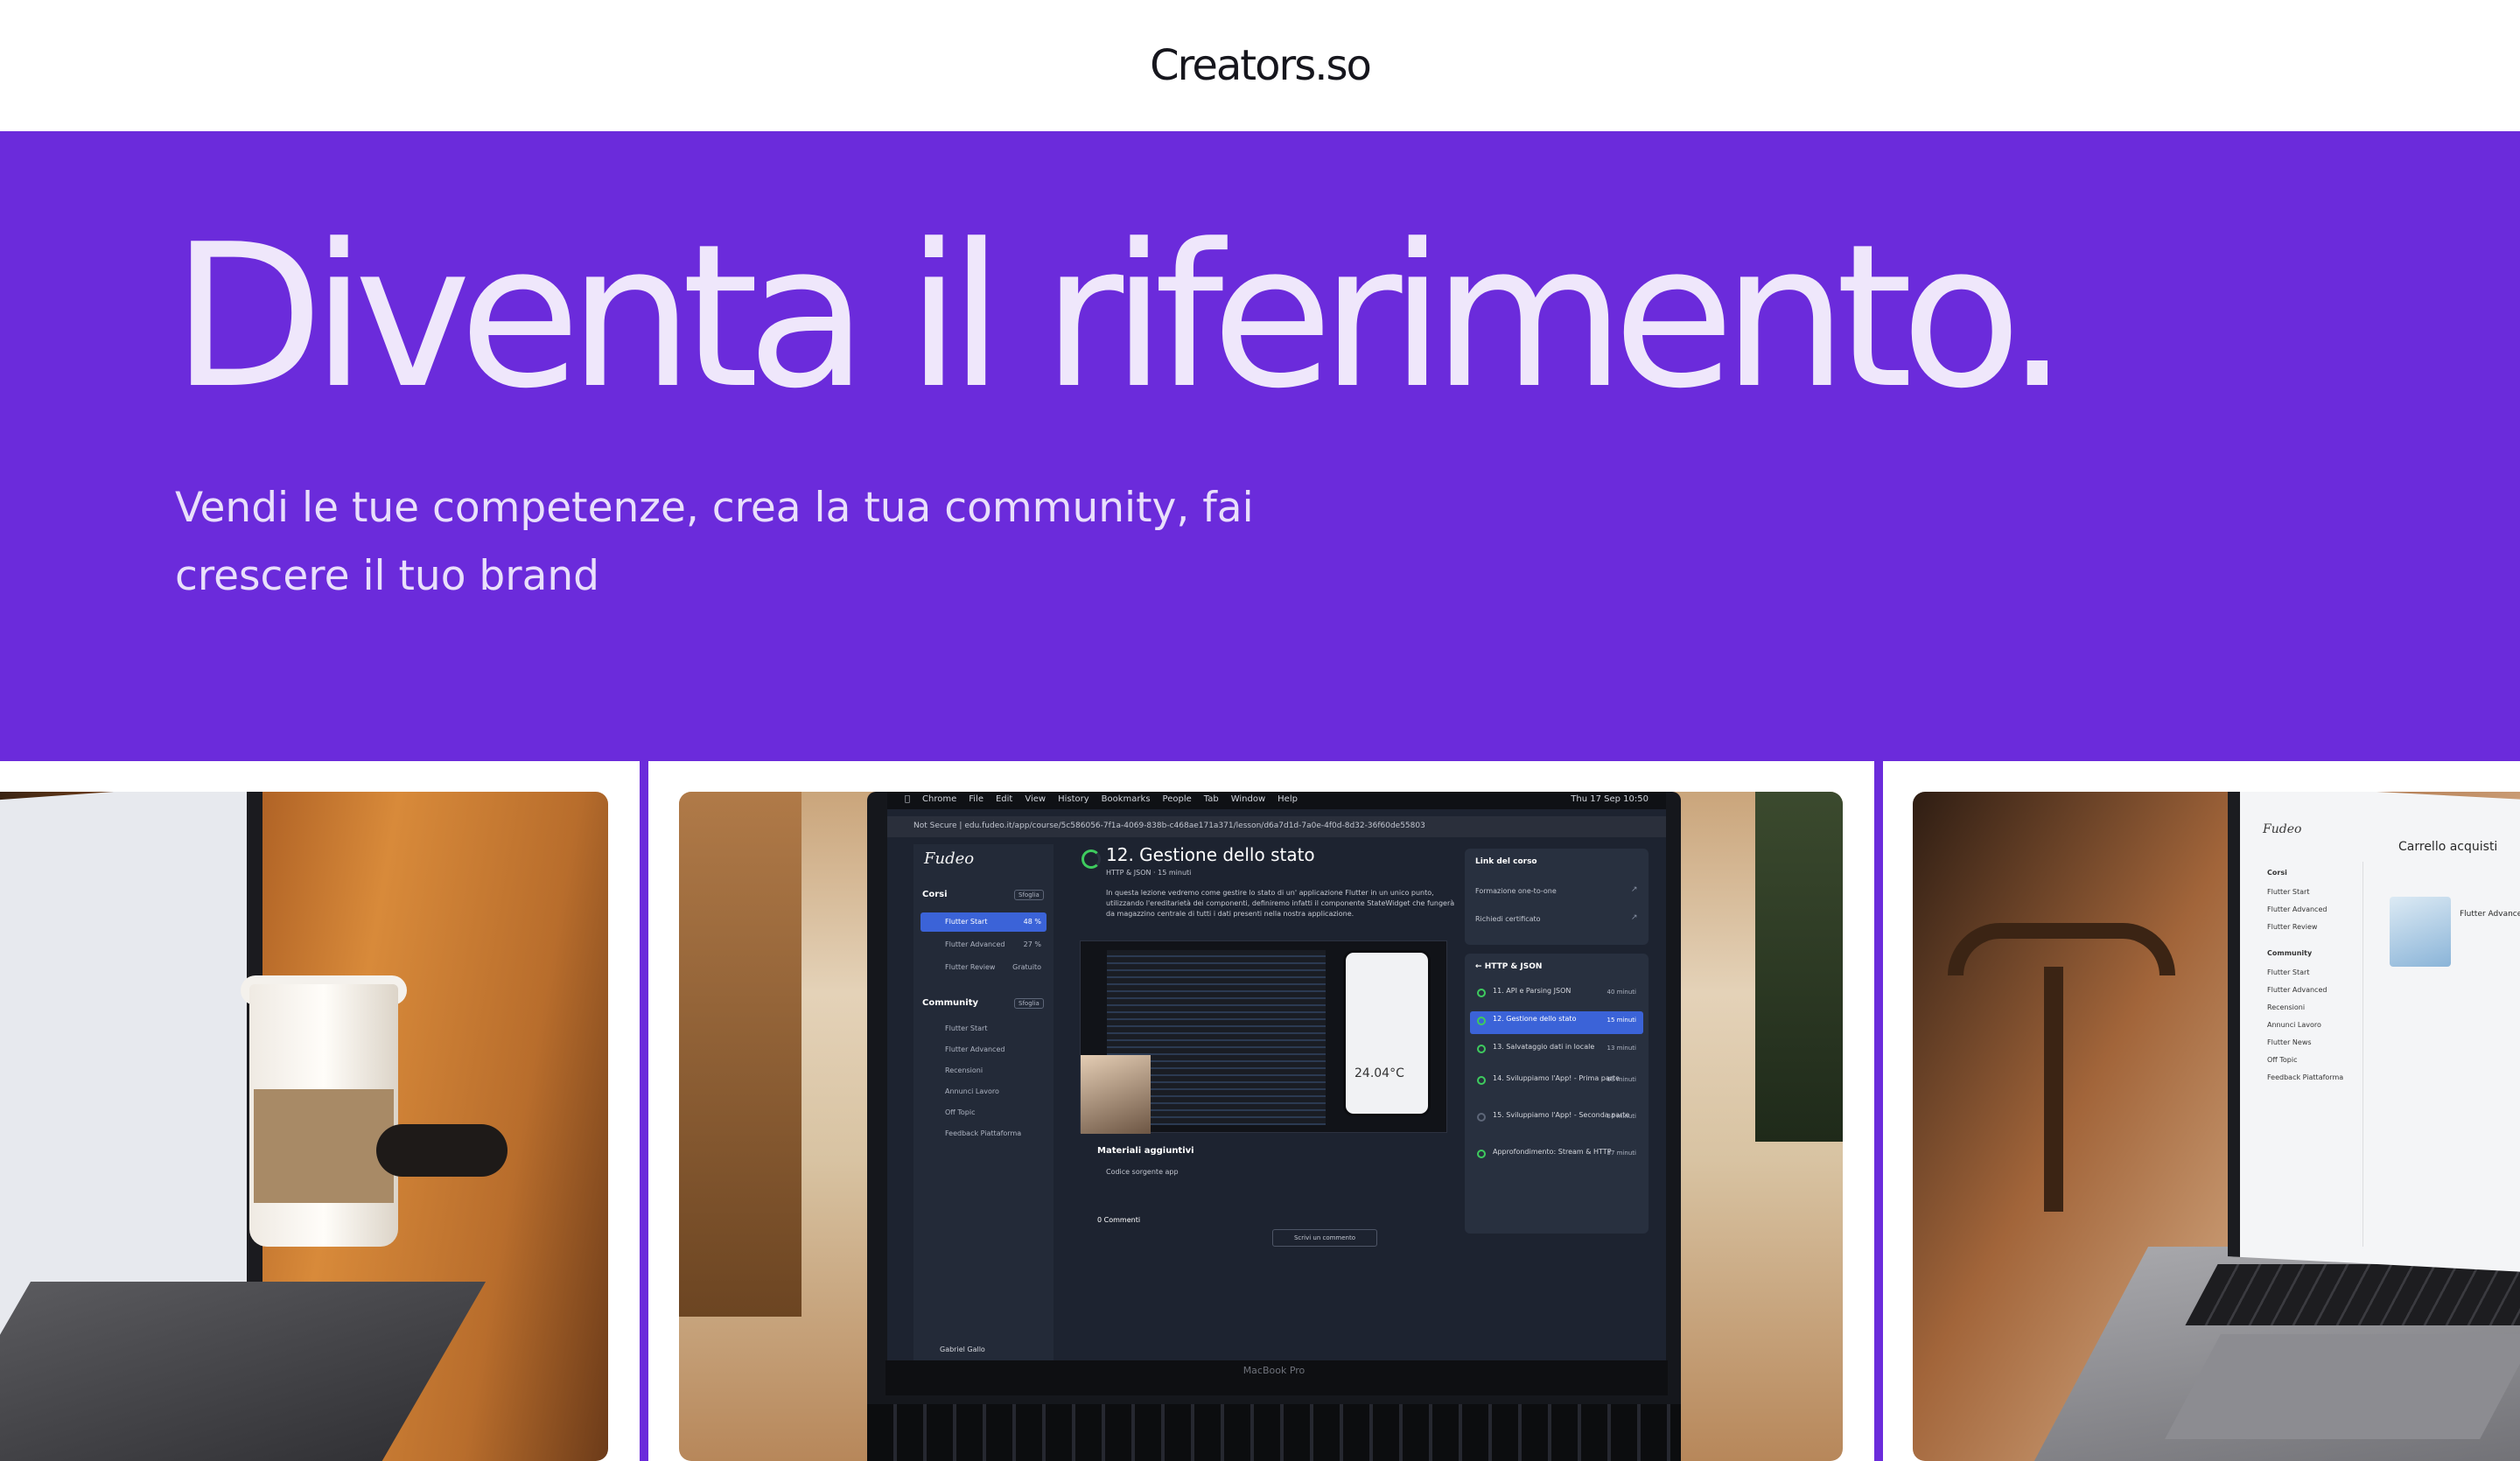 This screenshot has width=2520, height=1461. Describe the element at coordinates (1532, 991) in the screenshot. I see `chapter-label: 11. API e Parsing JSON` at that location.